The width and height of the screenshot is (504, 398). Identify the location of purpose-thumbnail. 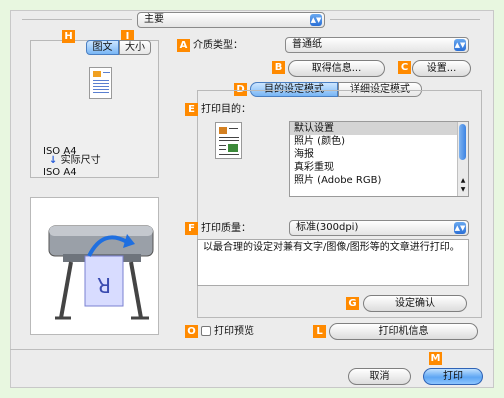
(228, 140).